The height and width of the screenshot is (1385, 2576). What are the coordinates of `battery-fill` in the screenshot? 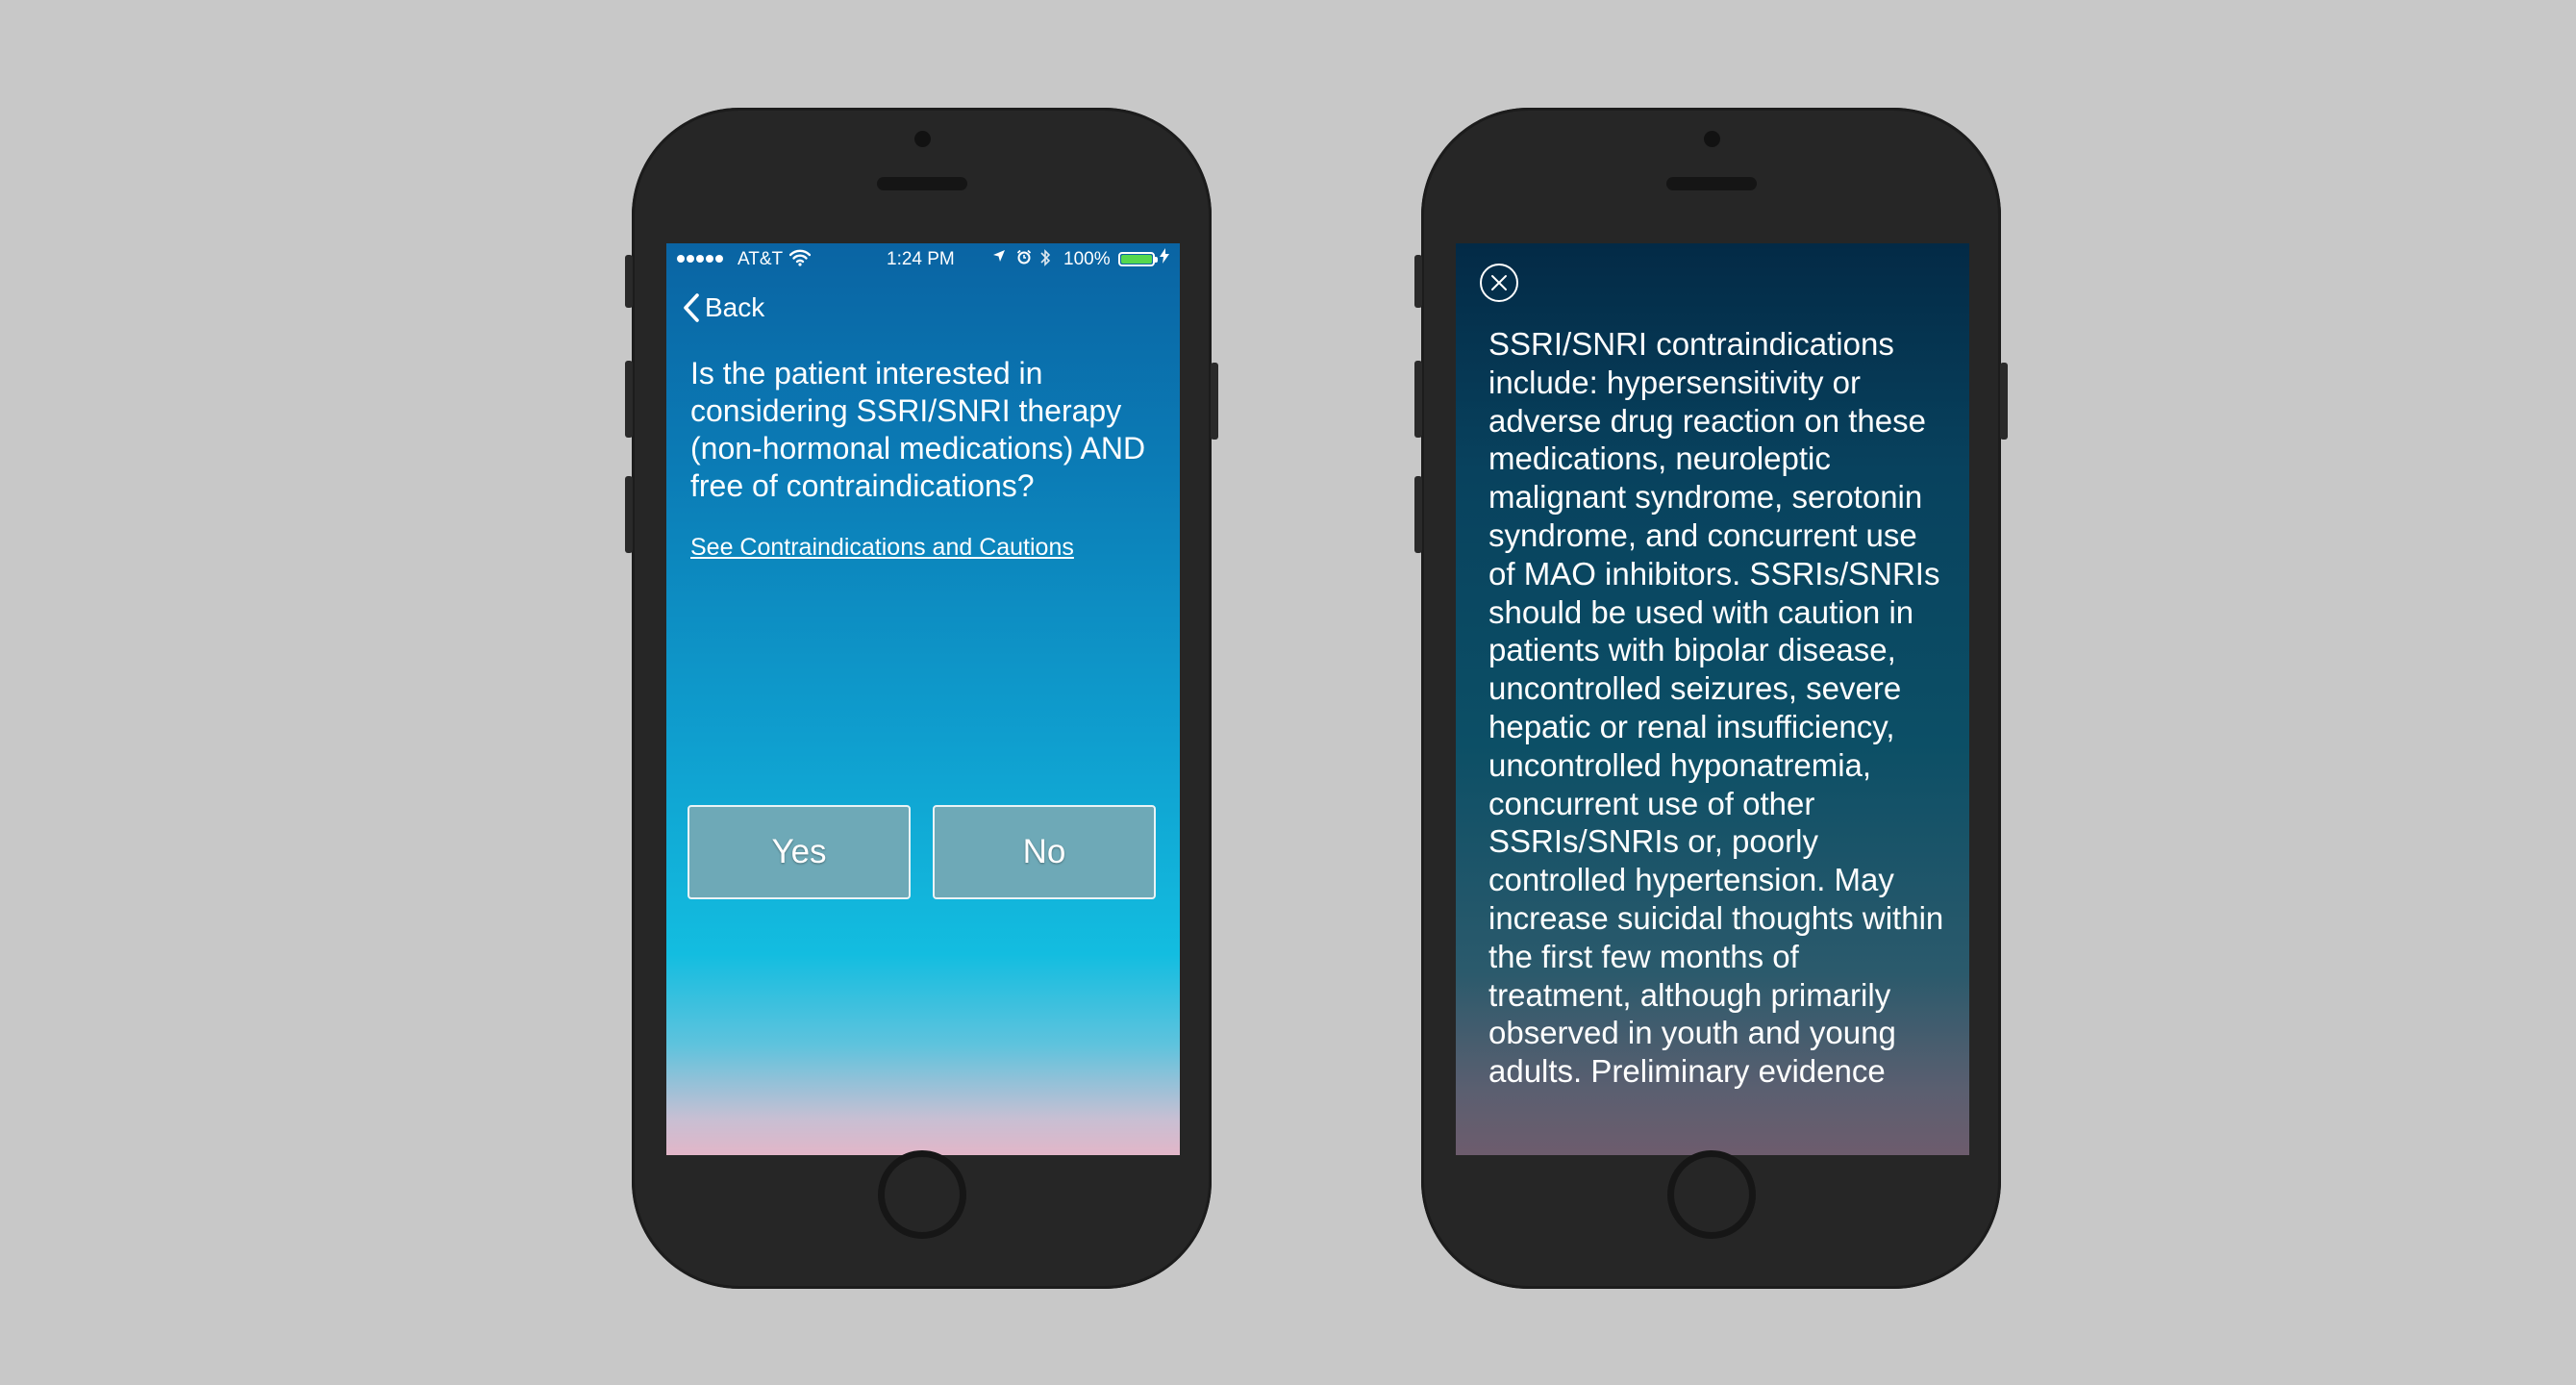 It's located at (1136, 259).